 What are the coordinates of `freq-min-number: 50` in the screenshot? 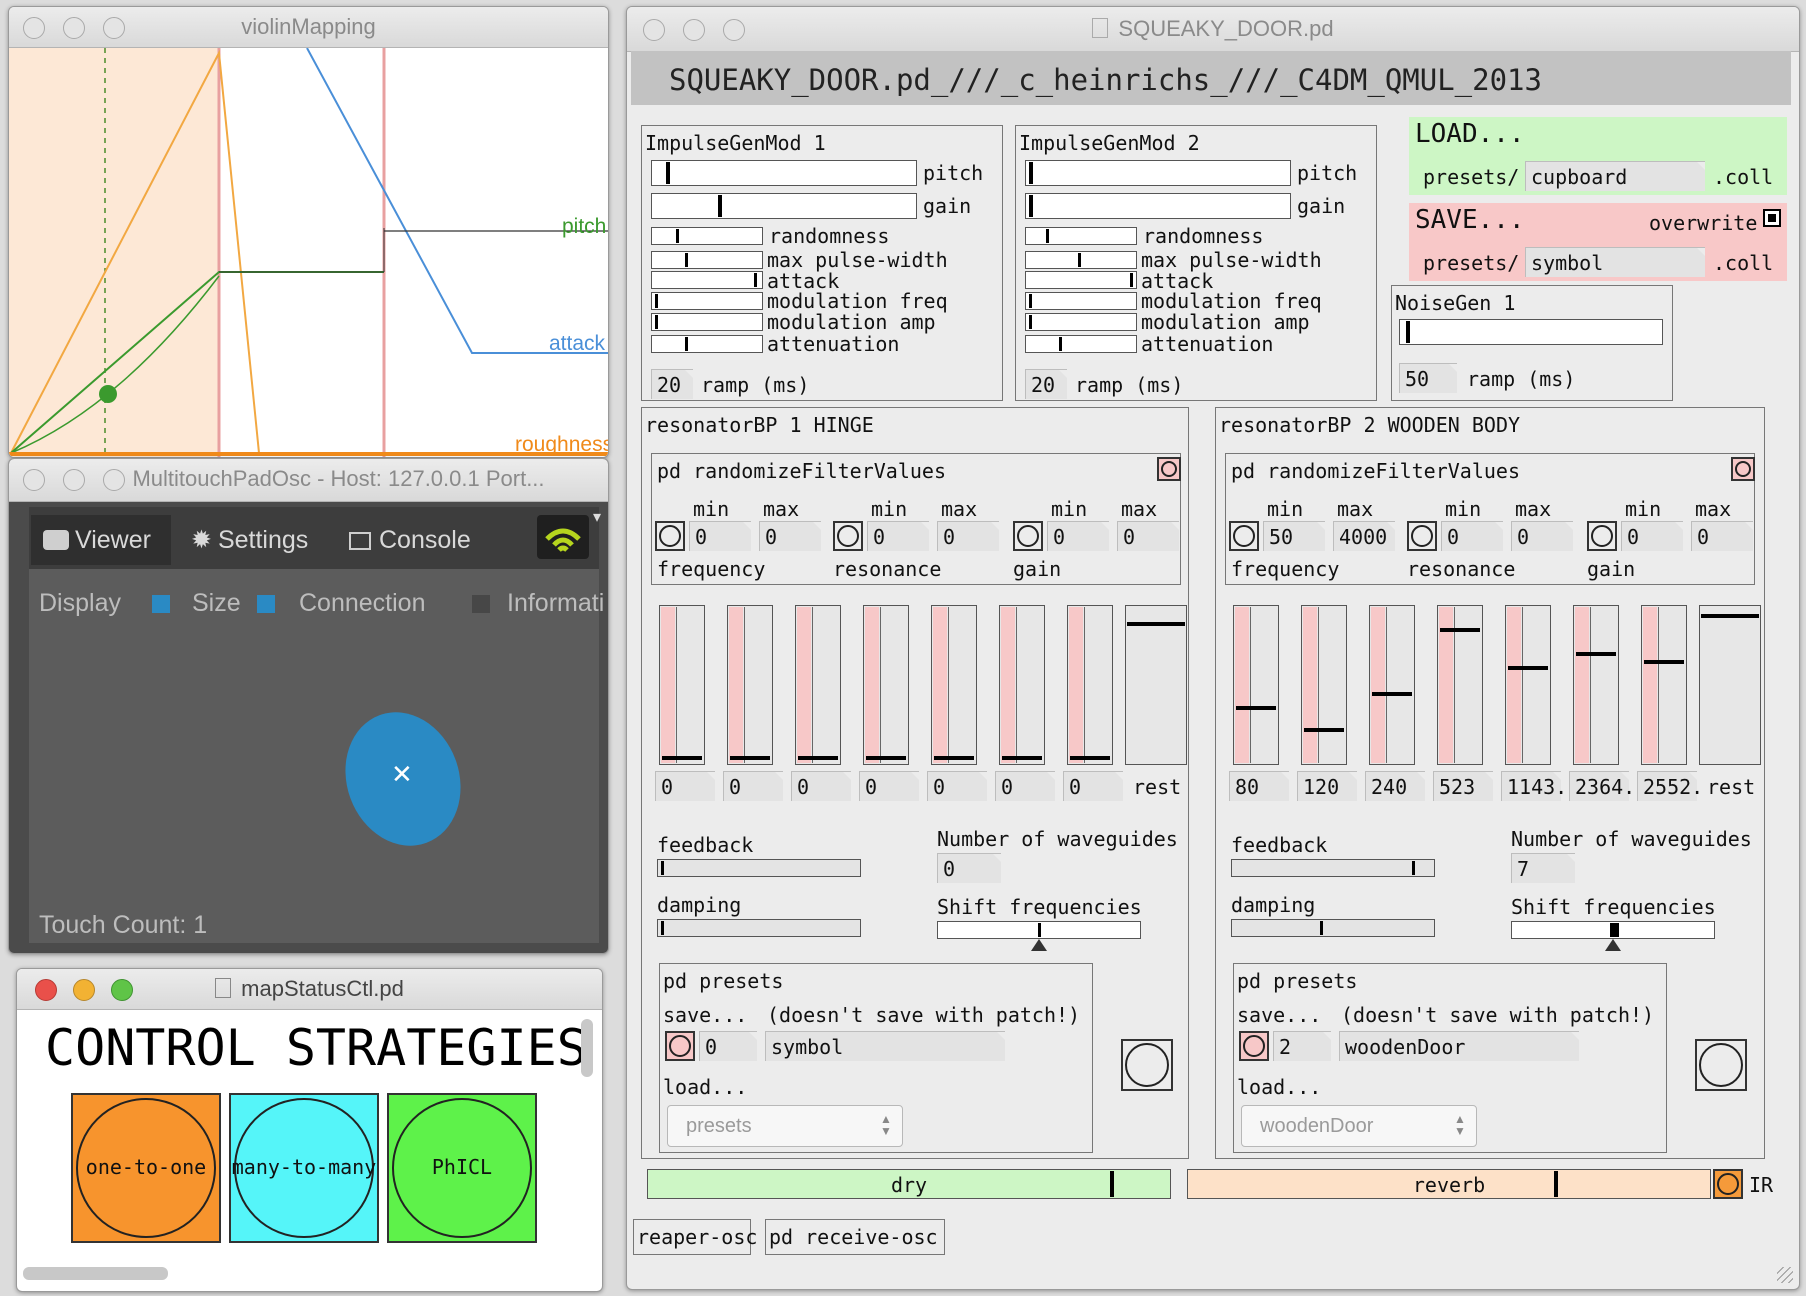 It's located at (1294, 536).